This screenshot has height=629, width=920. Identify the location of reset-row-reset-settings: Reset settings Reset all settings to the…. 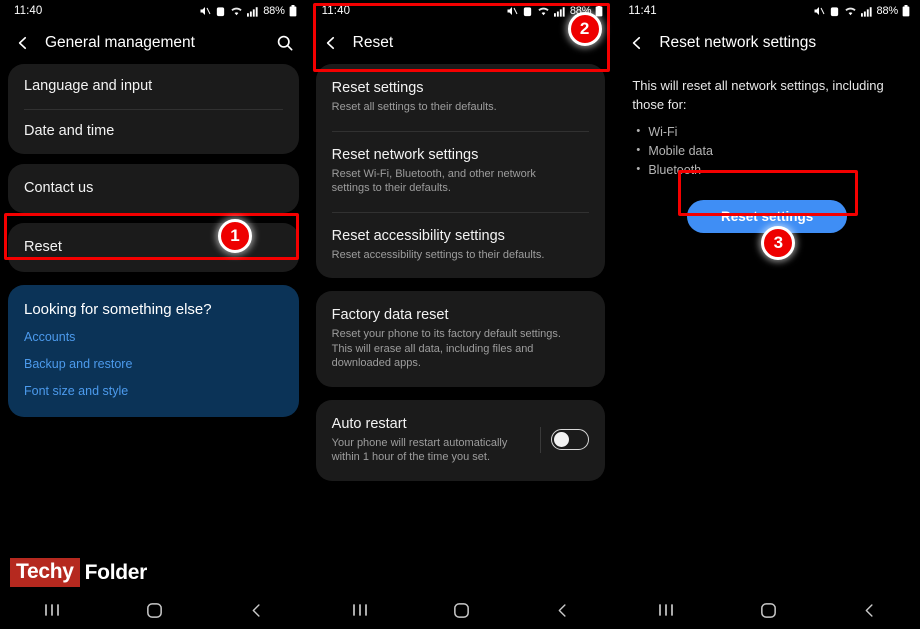
(461, 97).